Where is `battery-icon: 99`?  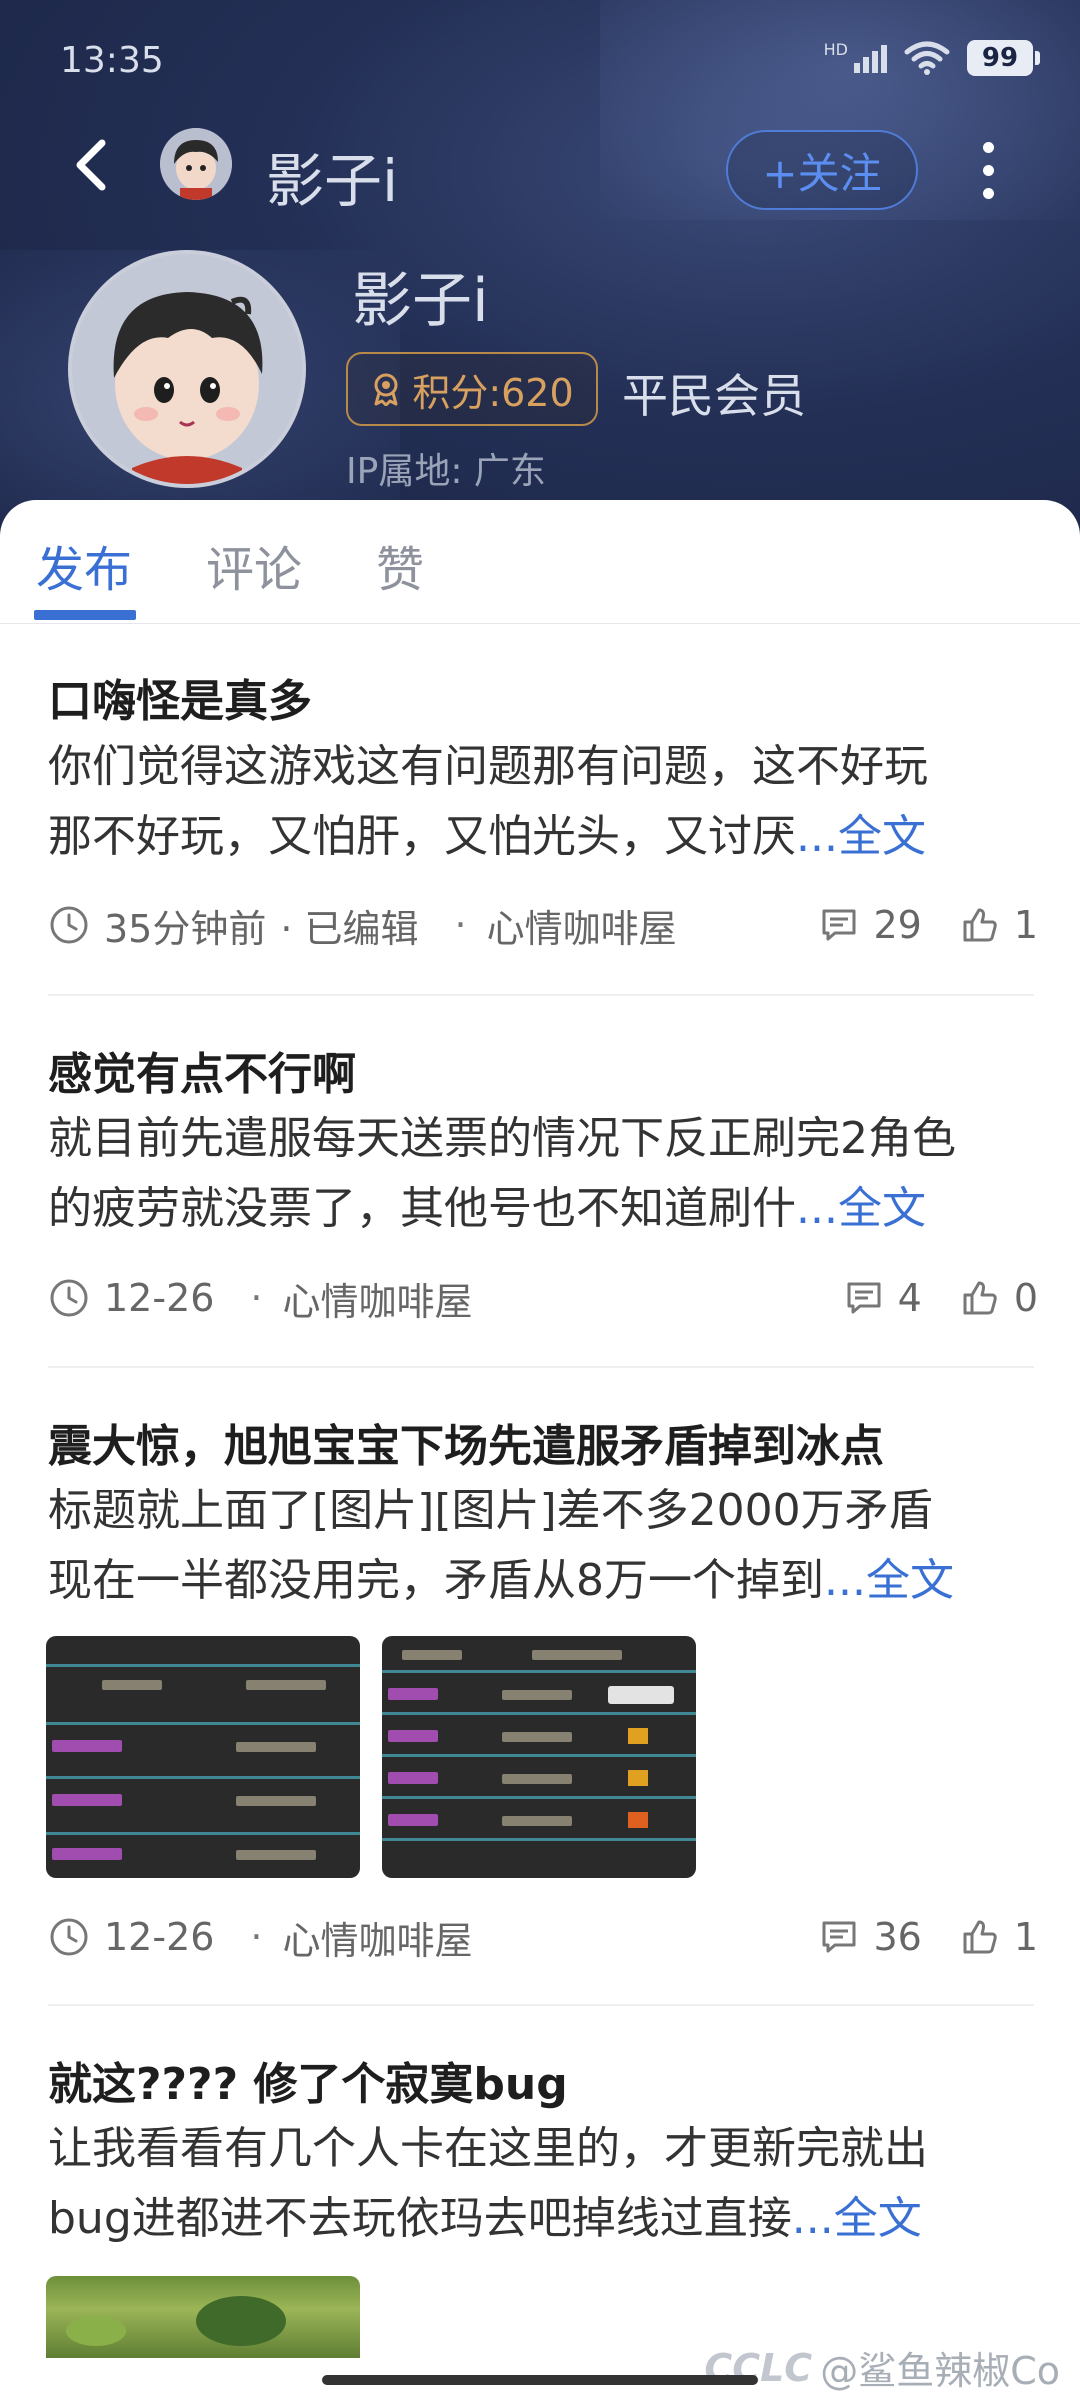 battery-icon: 99 is located at coordinates (1000, 58).